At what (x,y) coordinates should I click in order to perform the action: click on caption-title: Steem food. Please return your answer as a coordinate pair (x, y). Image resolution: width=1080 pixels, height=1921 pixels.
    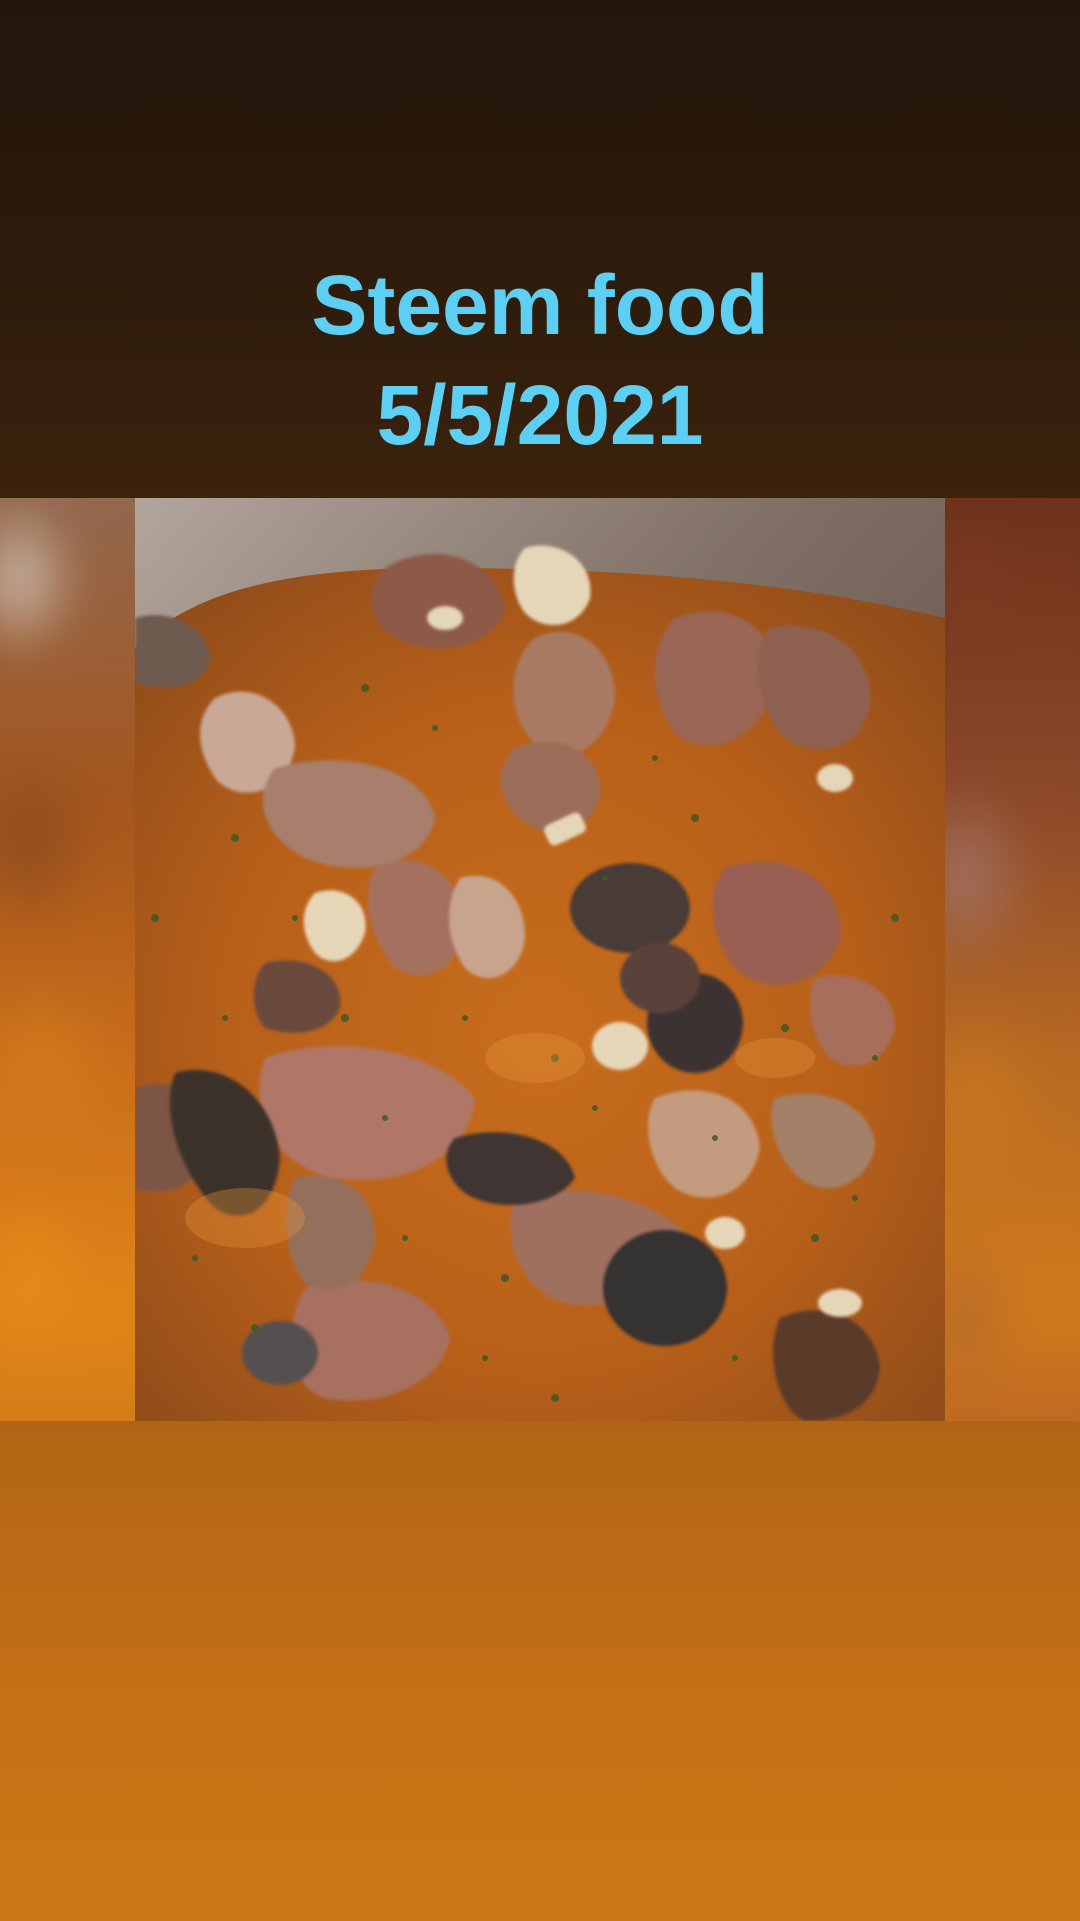
    Looking at the image, I should click on (540, 305).